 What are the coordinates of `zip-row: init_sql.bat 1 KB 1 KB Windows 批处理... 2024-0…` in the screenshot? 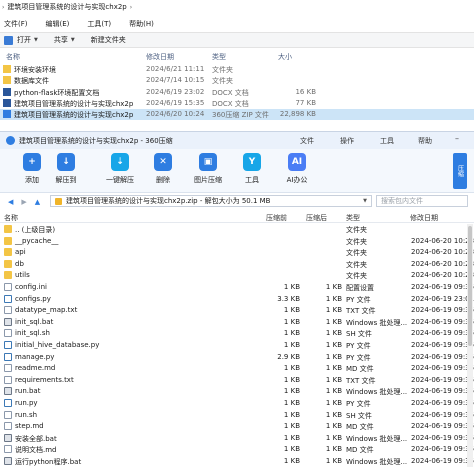 It's located at (237, 322).